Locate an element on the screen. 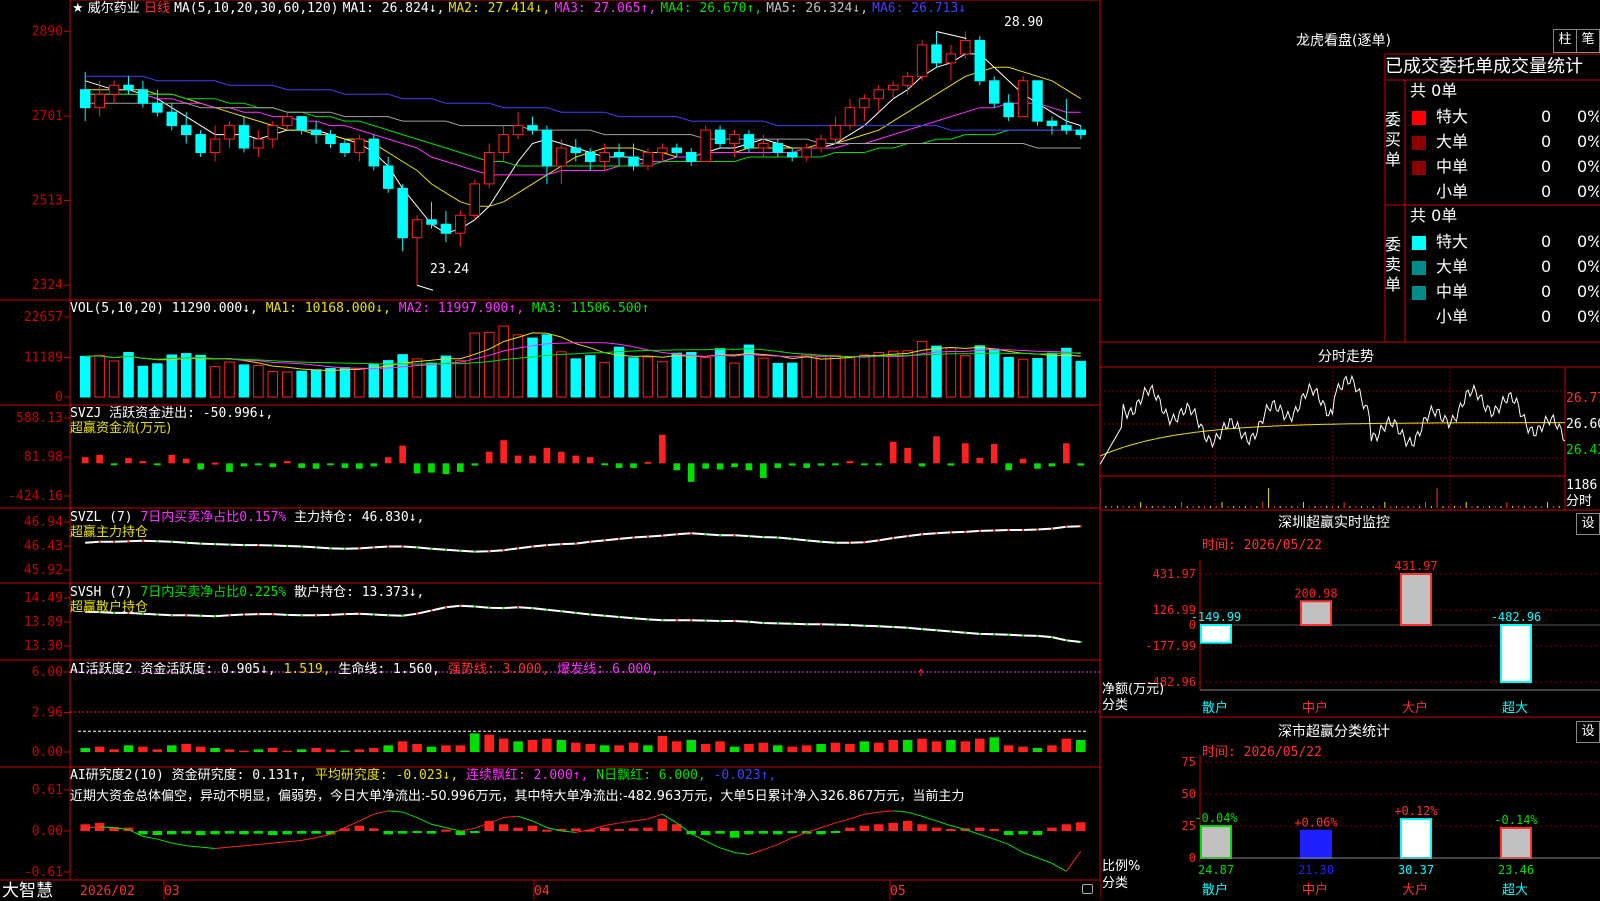 Image resolution: width=1600 pixels, height=901 pixels. vol-ma1: MA1: 10168.000↓, is located at coordinates (328, 308).